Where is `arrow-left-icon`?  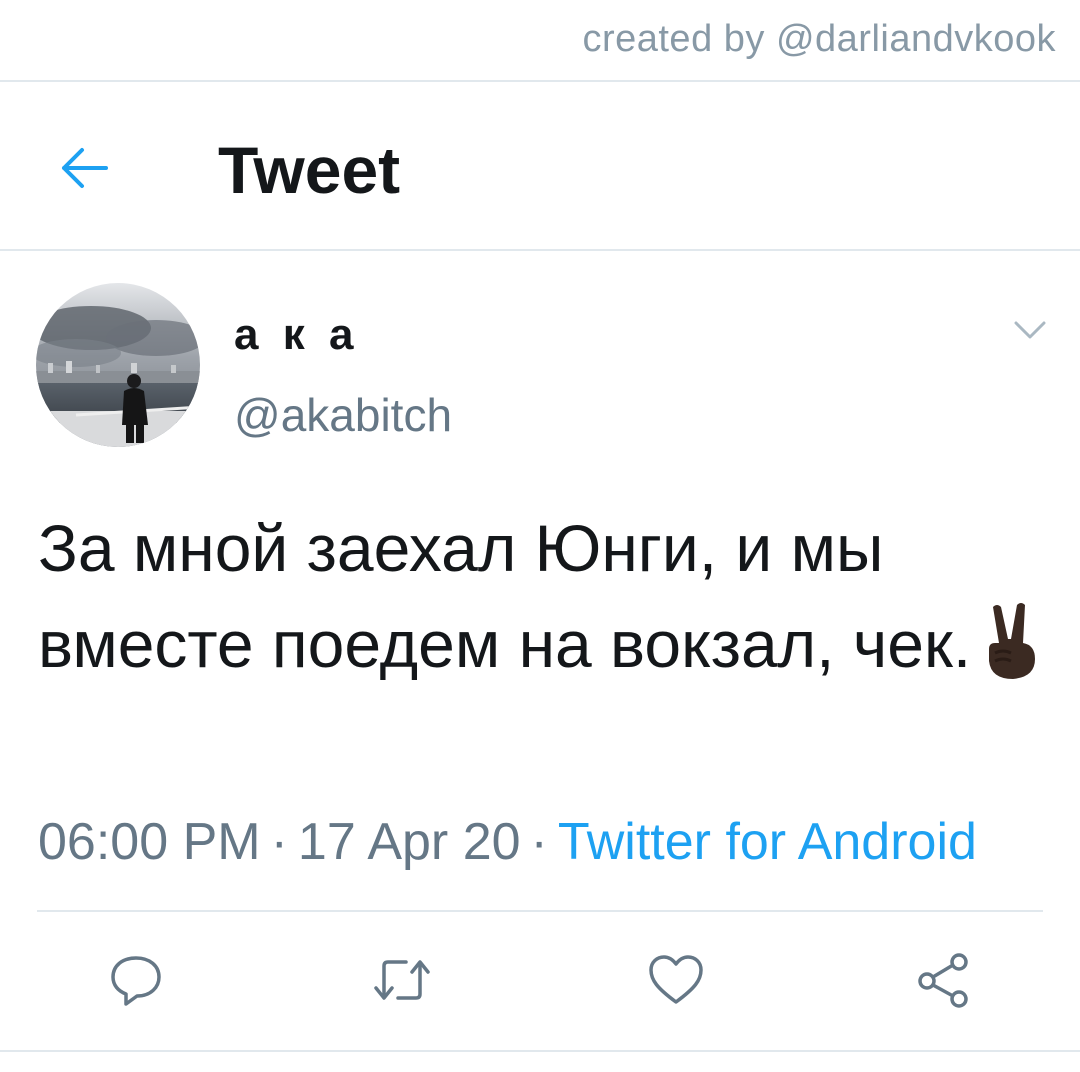
arrow-left-icon is located at coordinates (85, 168).